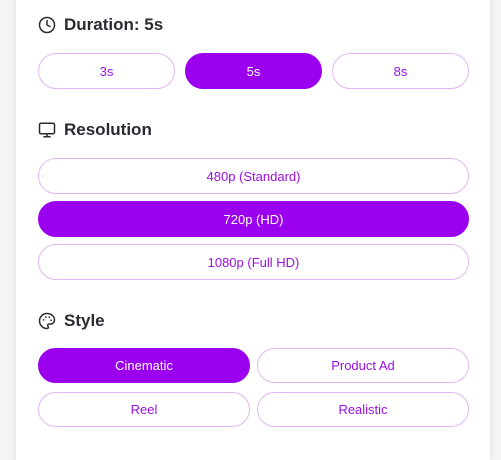 The width and height of the screenshot is (501, 460). I want to click on palette-icon, so click(47, 321).